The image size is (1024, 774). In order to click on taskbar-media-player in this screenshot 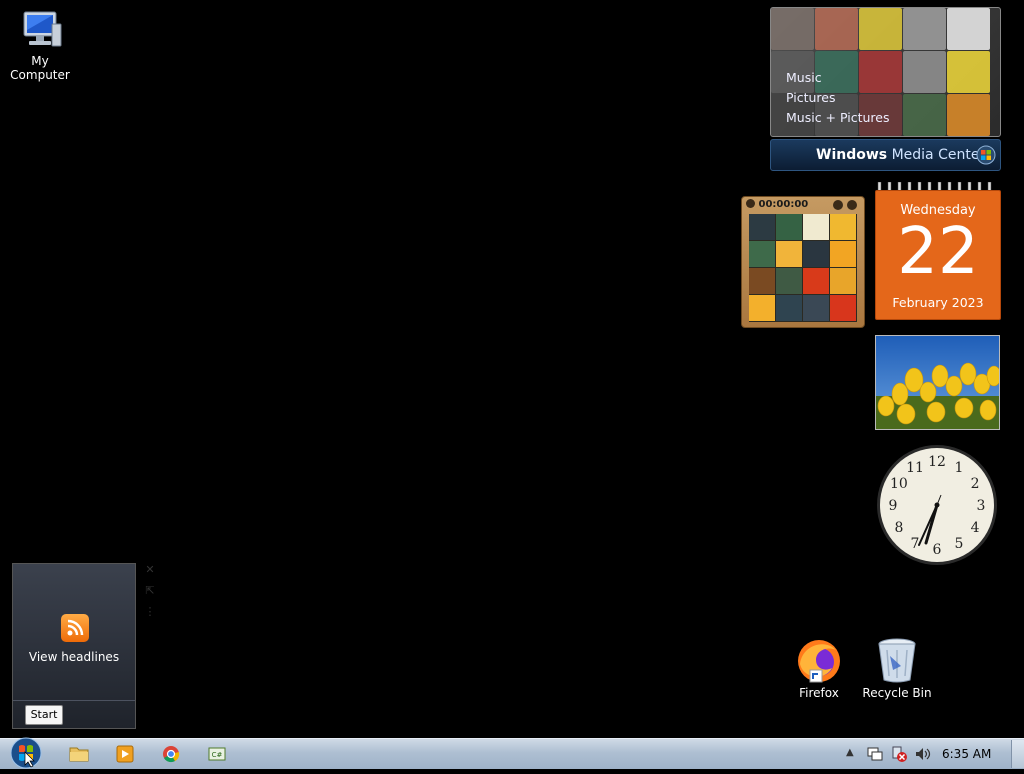, I will do `click(125, 754)`.